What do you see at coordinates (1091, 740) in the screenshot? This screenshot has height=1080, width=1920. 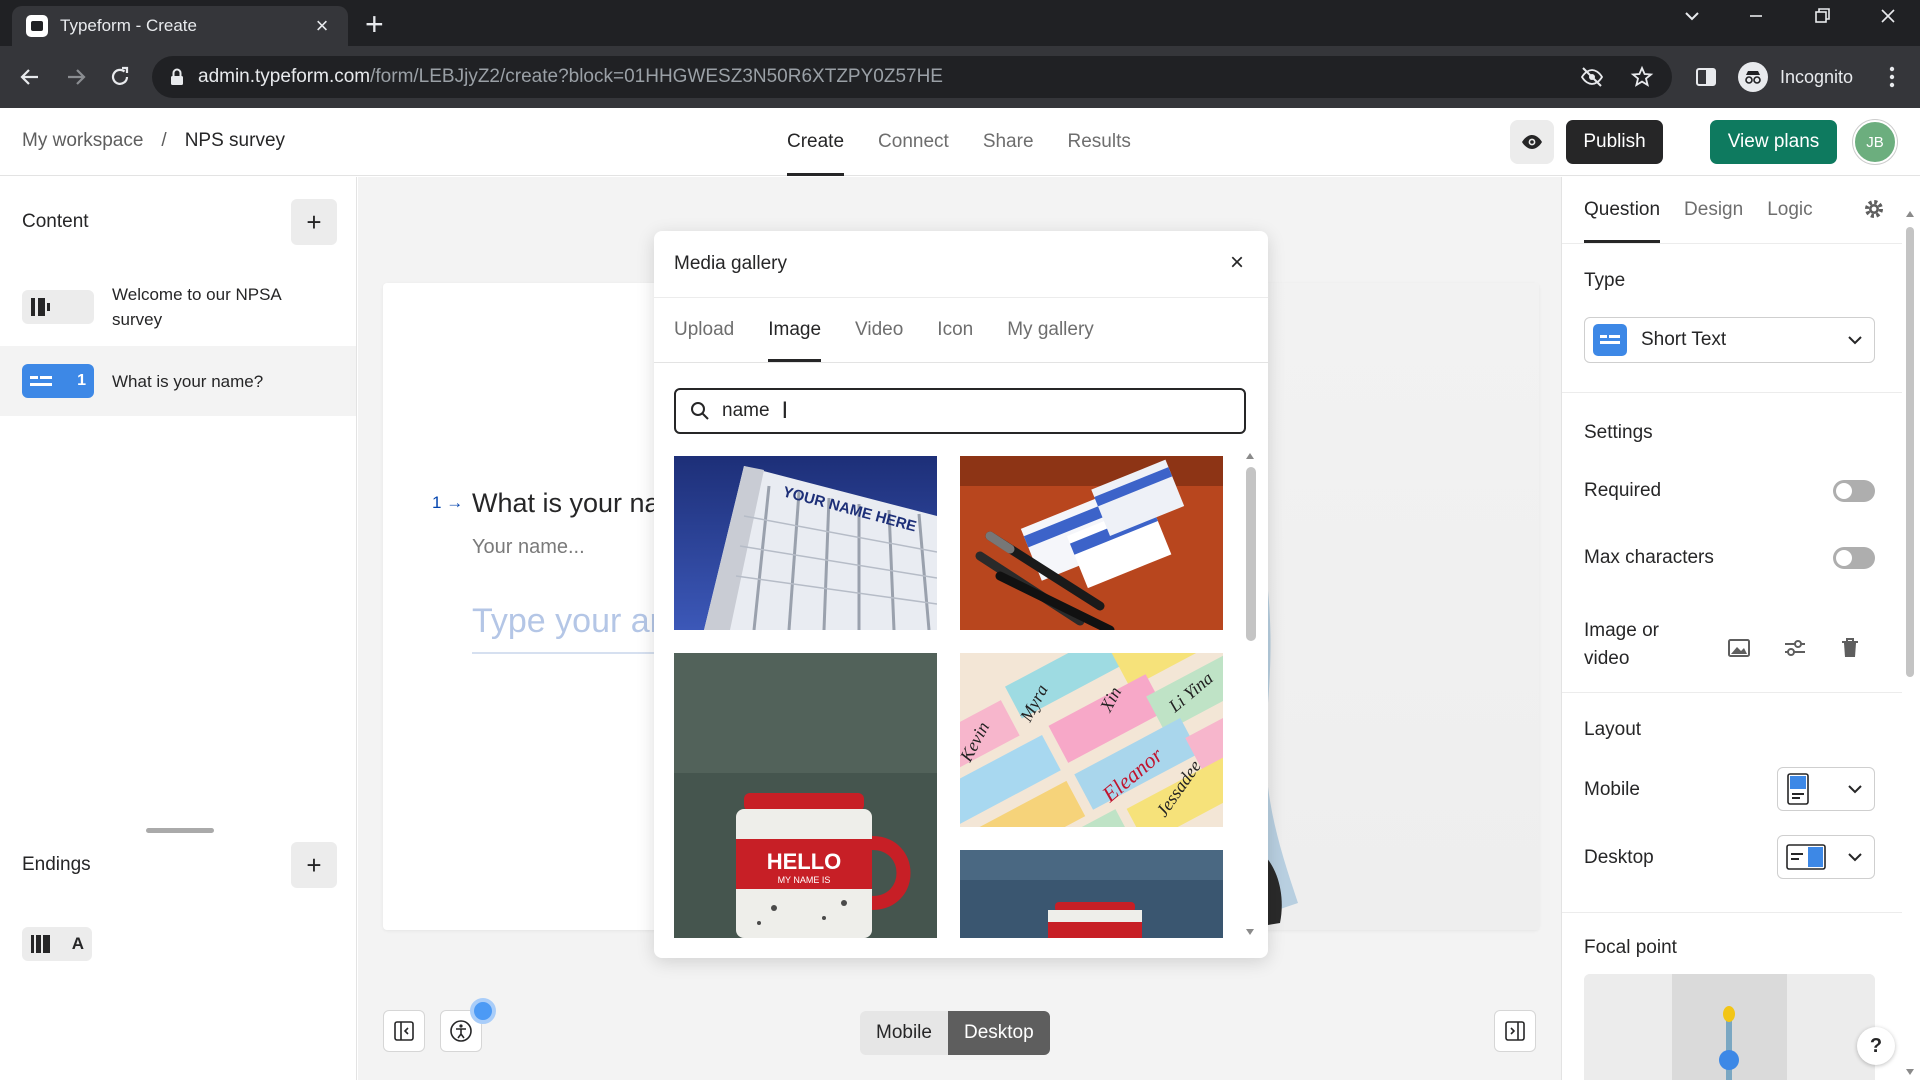 I see `image-result-names-collage: Kevin Myra Eleanor Li Yina Jessadee Xin` at bounding box center [1091, 740].